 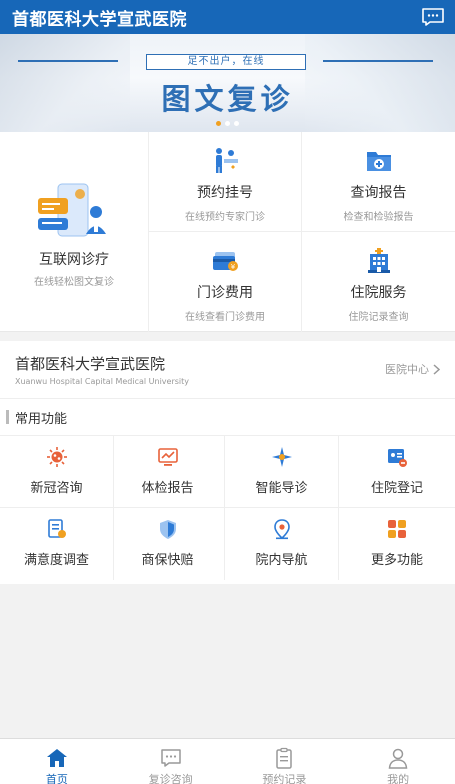 I want to click on virus-icon, so click(x=56, y=457).